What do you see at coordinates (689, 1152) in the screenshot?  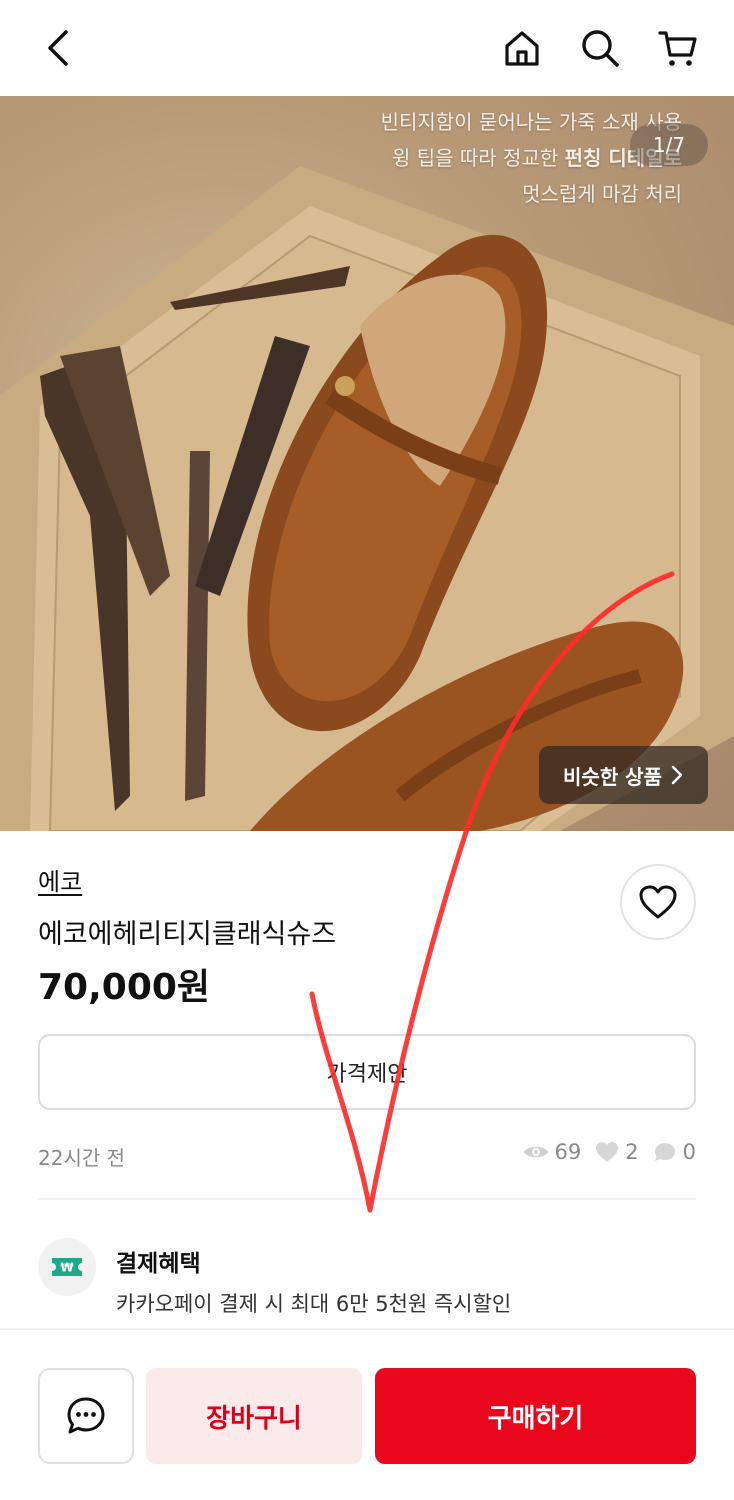 I see `chats-count: 0` at bounding box center [689, 1152].